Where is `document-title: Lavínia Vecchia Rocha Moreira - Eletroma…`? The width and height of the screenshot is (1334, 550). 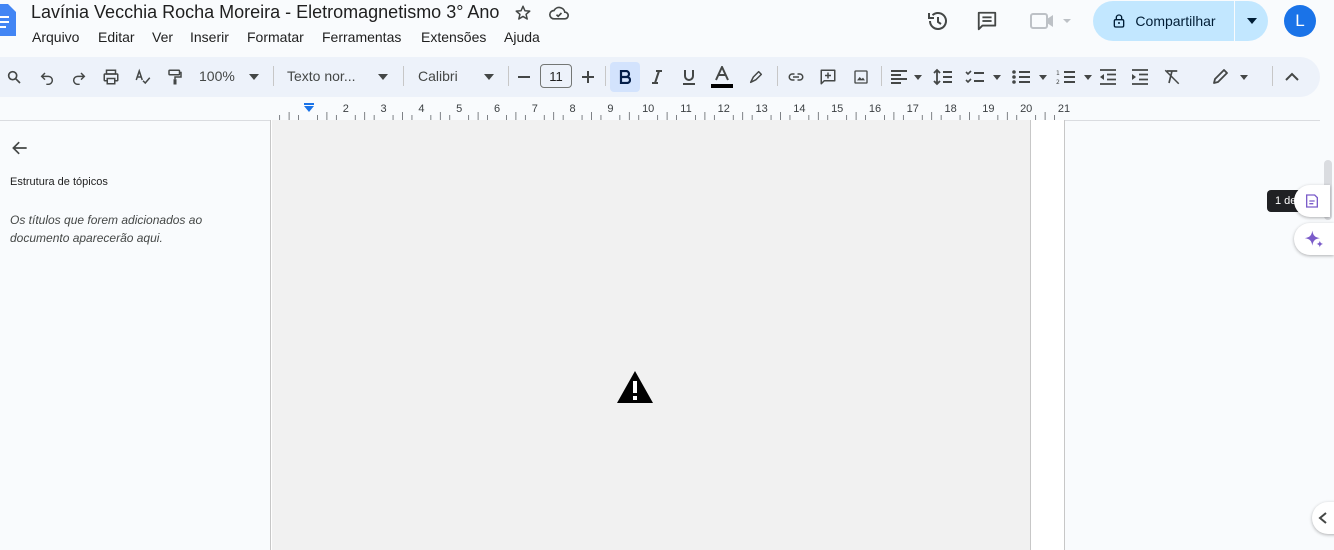
document-title: Lavínia Vecchia Rocha Moreira - Eletroma… is located at coordinates (265, 12).